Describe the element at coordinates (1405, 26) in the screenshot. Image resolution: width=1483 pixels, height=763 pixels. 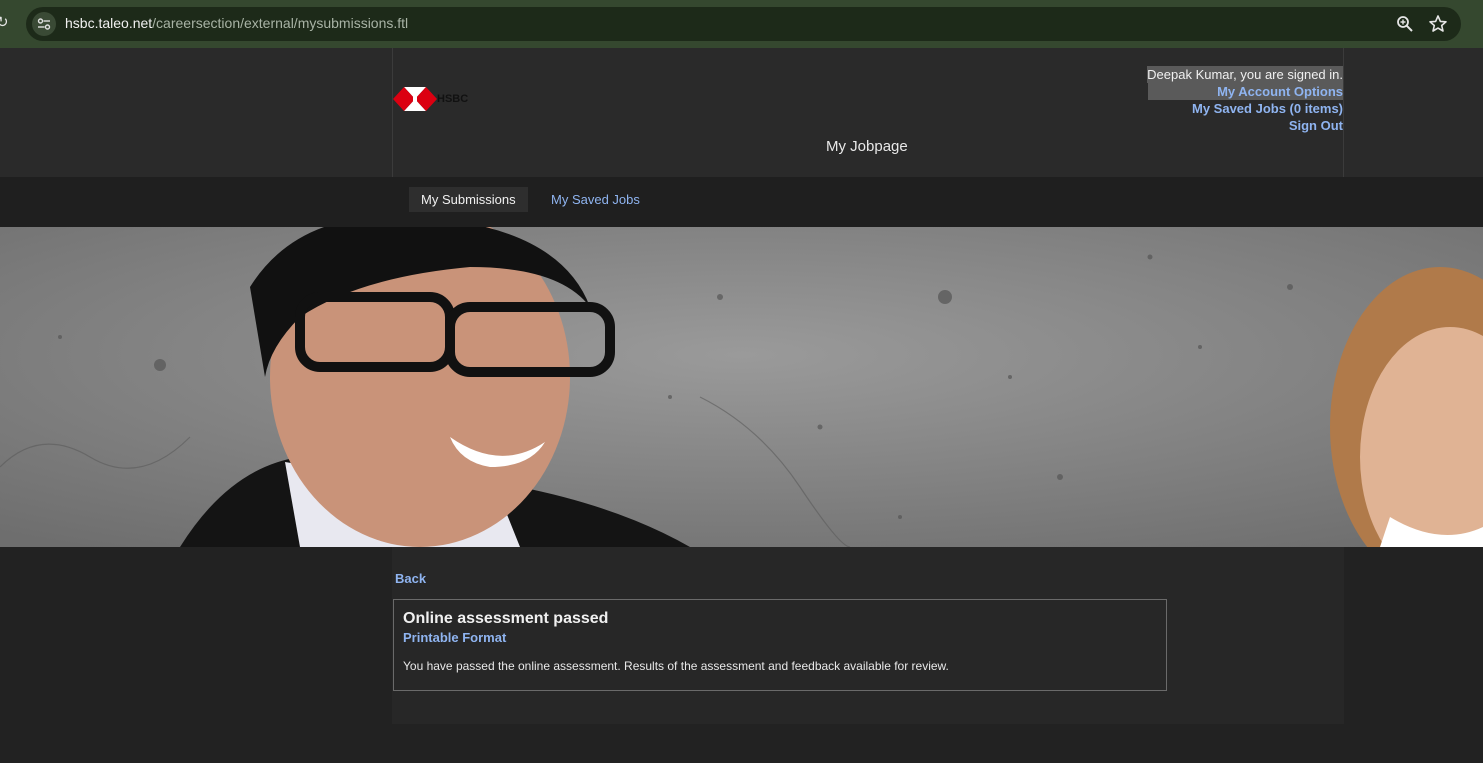
I see `zoom-icon` at that location.